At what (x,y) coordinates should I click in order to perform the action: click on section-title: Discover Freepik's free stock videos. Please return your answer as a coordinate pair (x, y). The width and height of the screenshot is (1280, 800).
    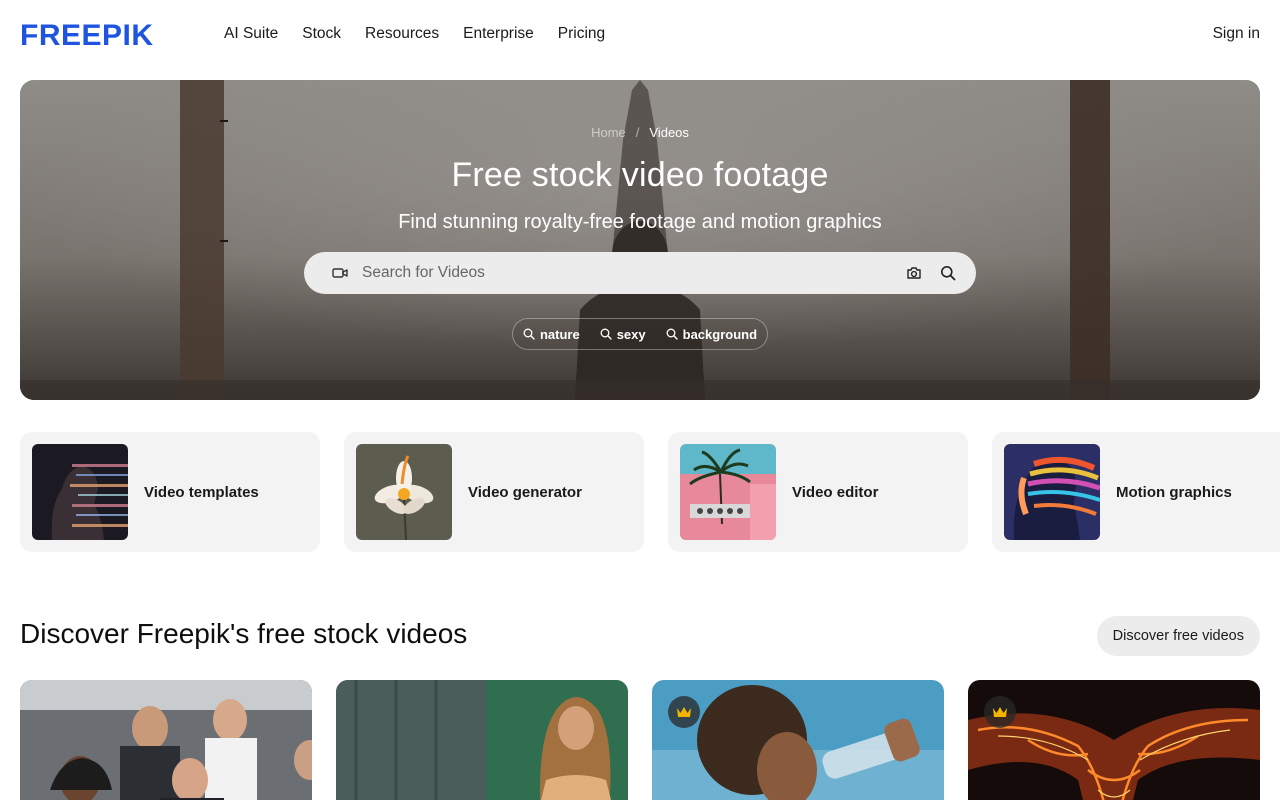
    Looking at the image, I should click on (244, 633).